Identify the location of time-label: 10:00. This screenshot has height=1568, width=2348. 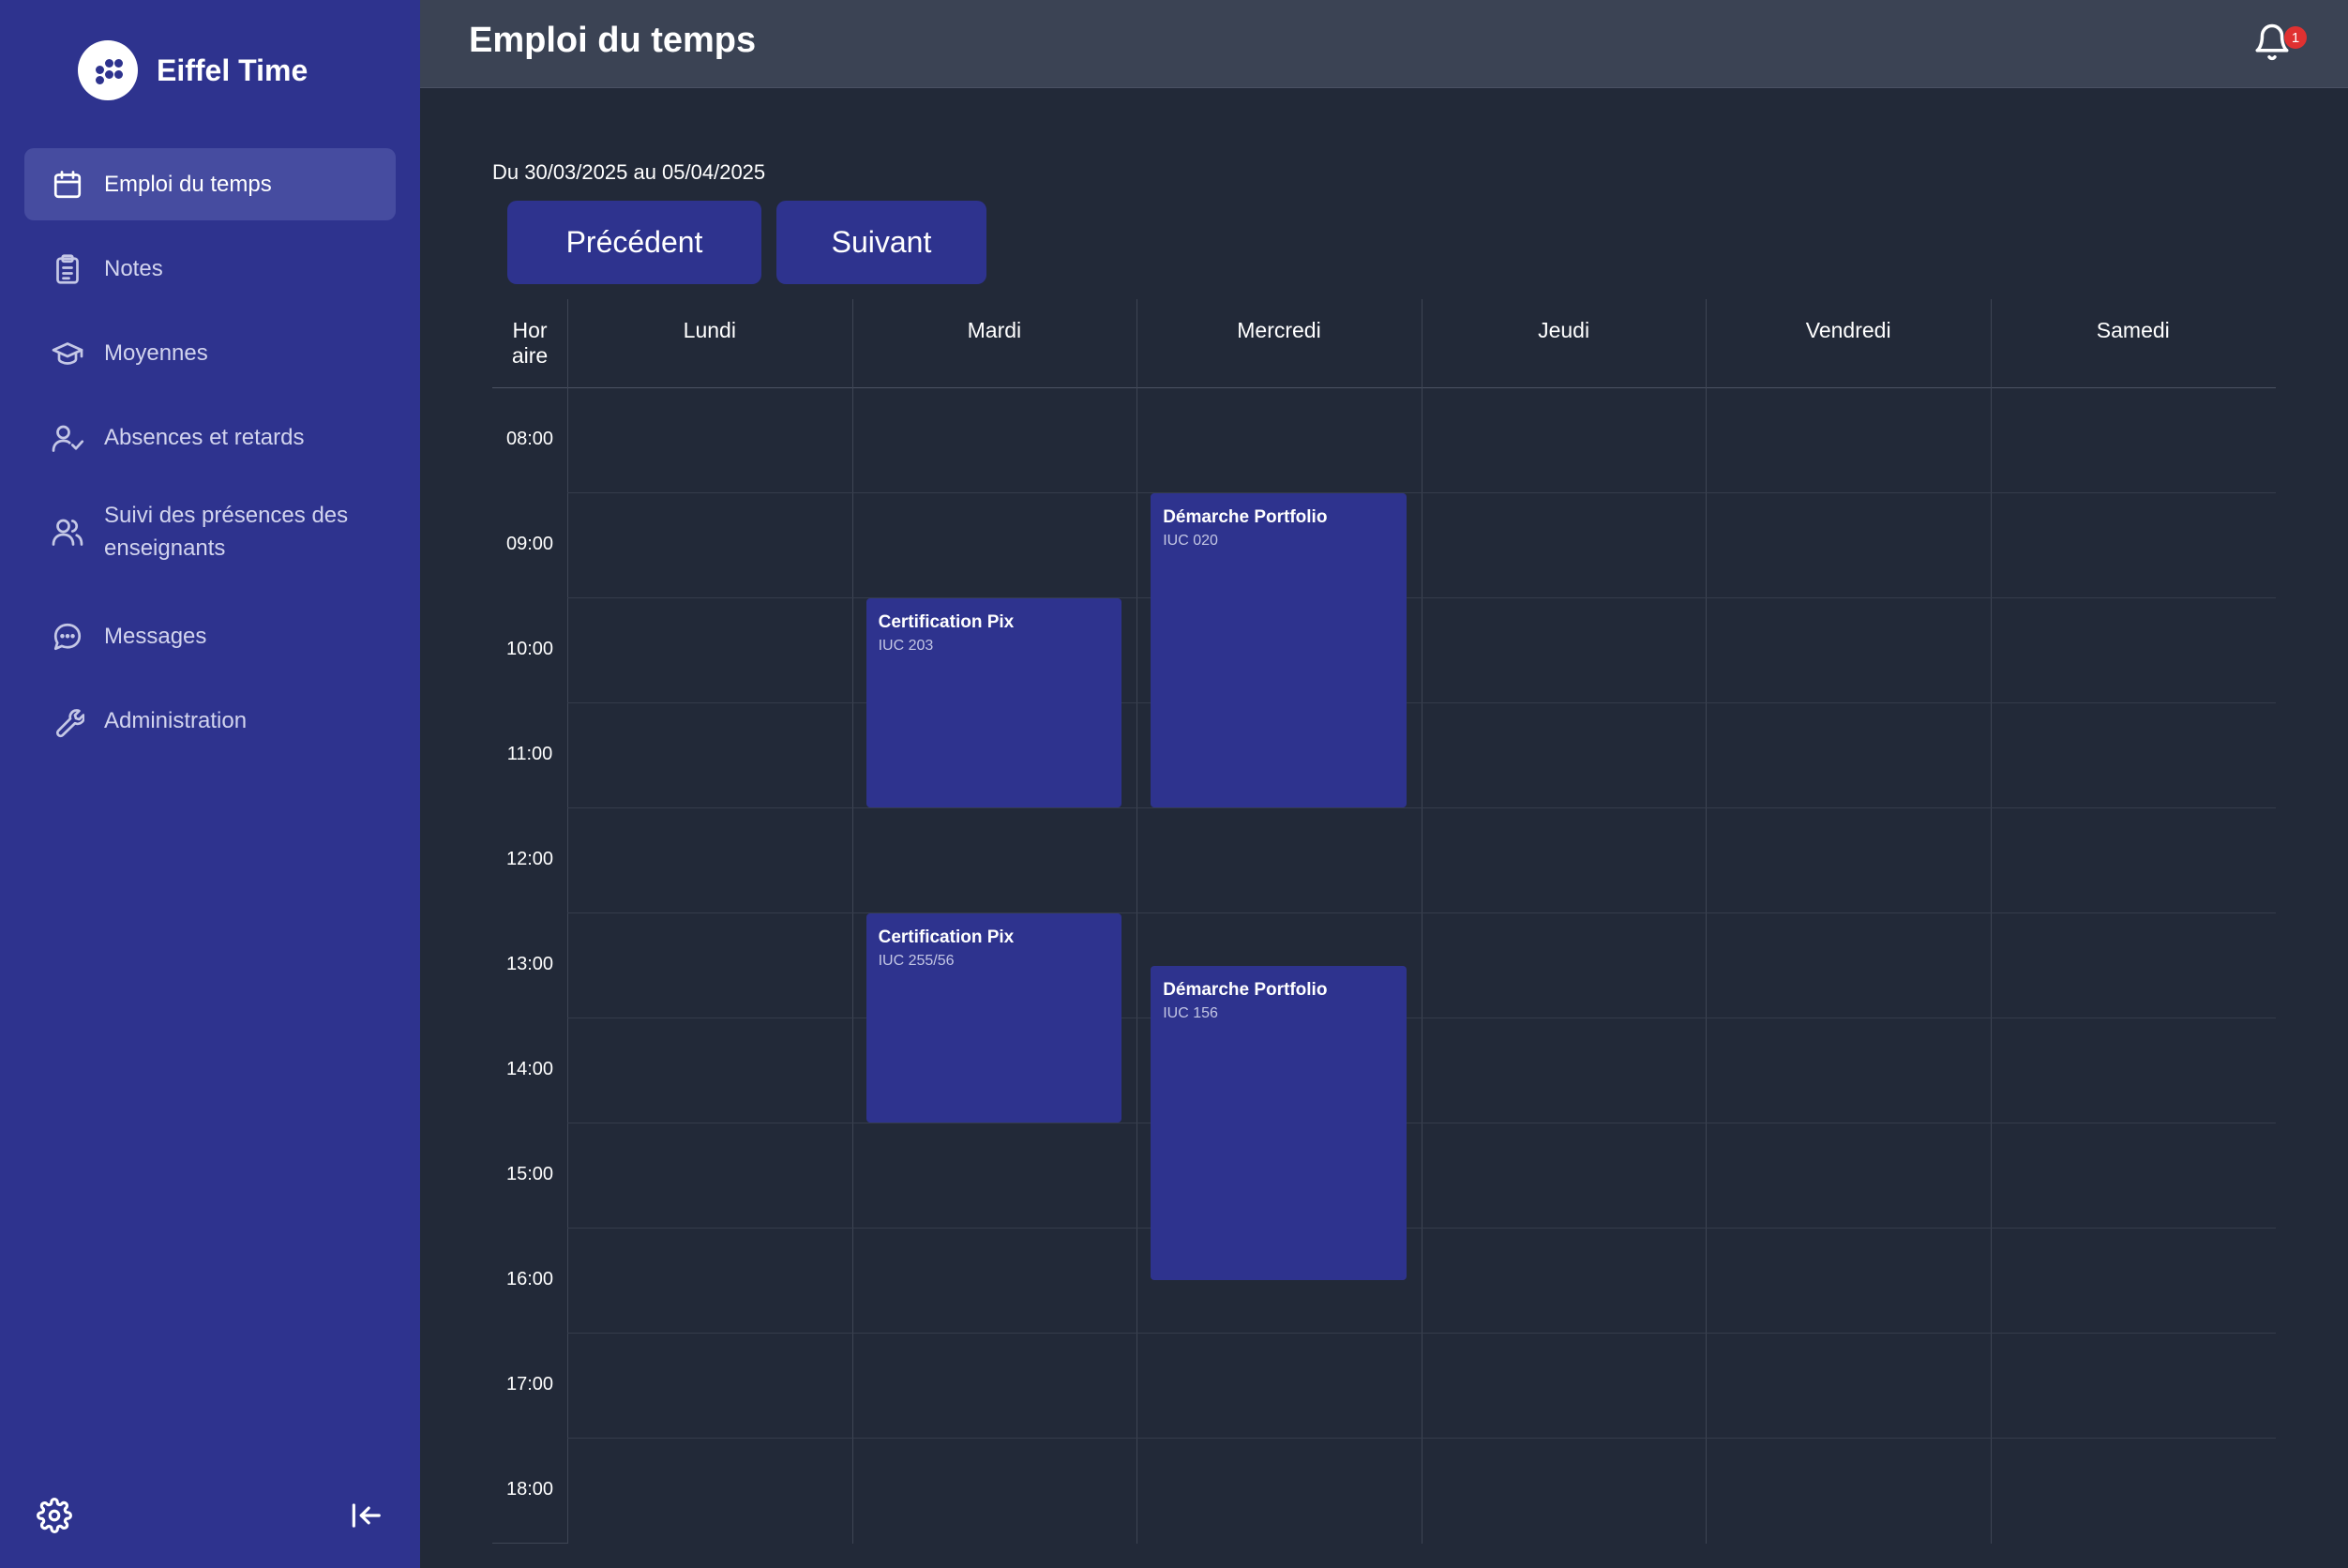
(529, 649).